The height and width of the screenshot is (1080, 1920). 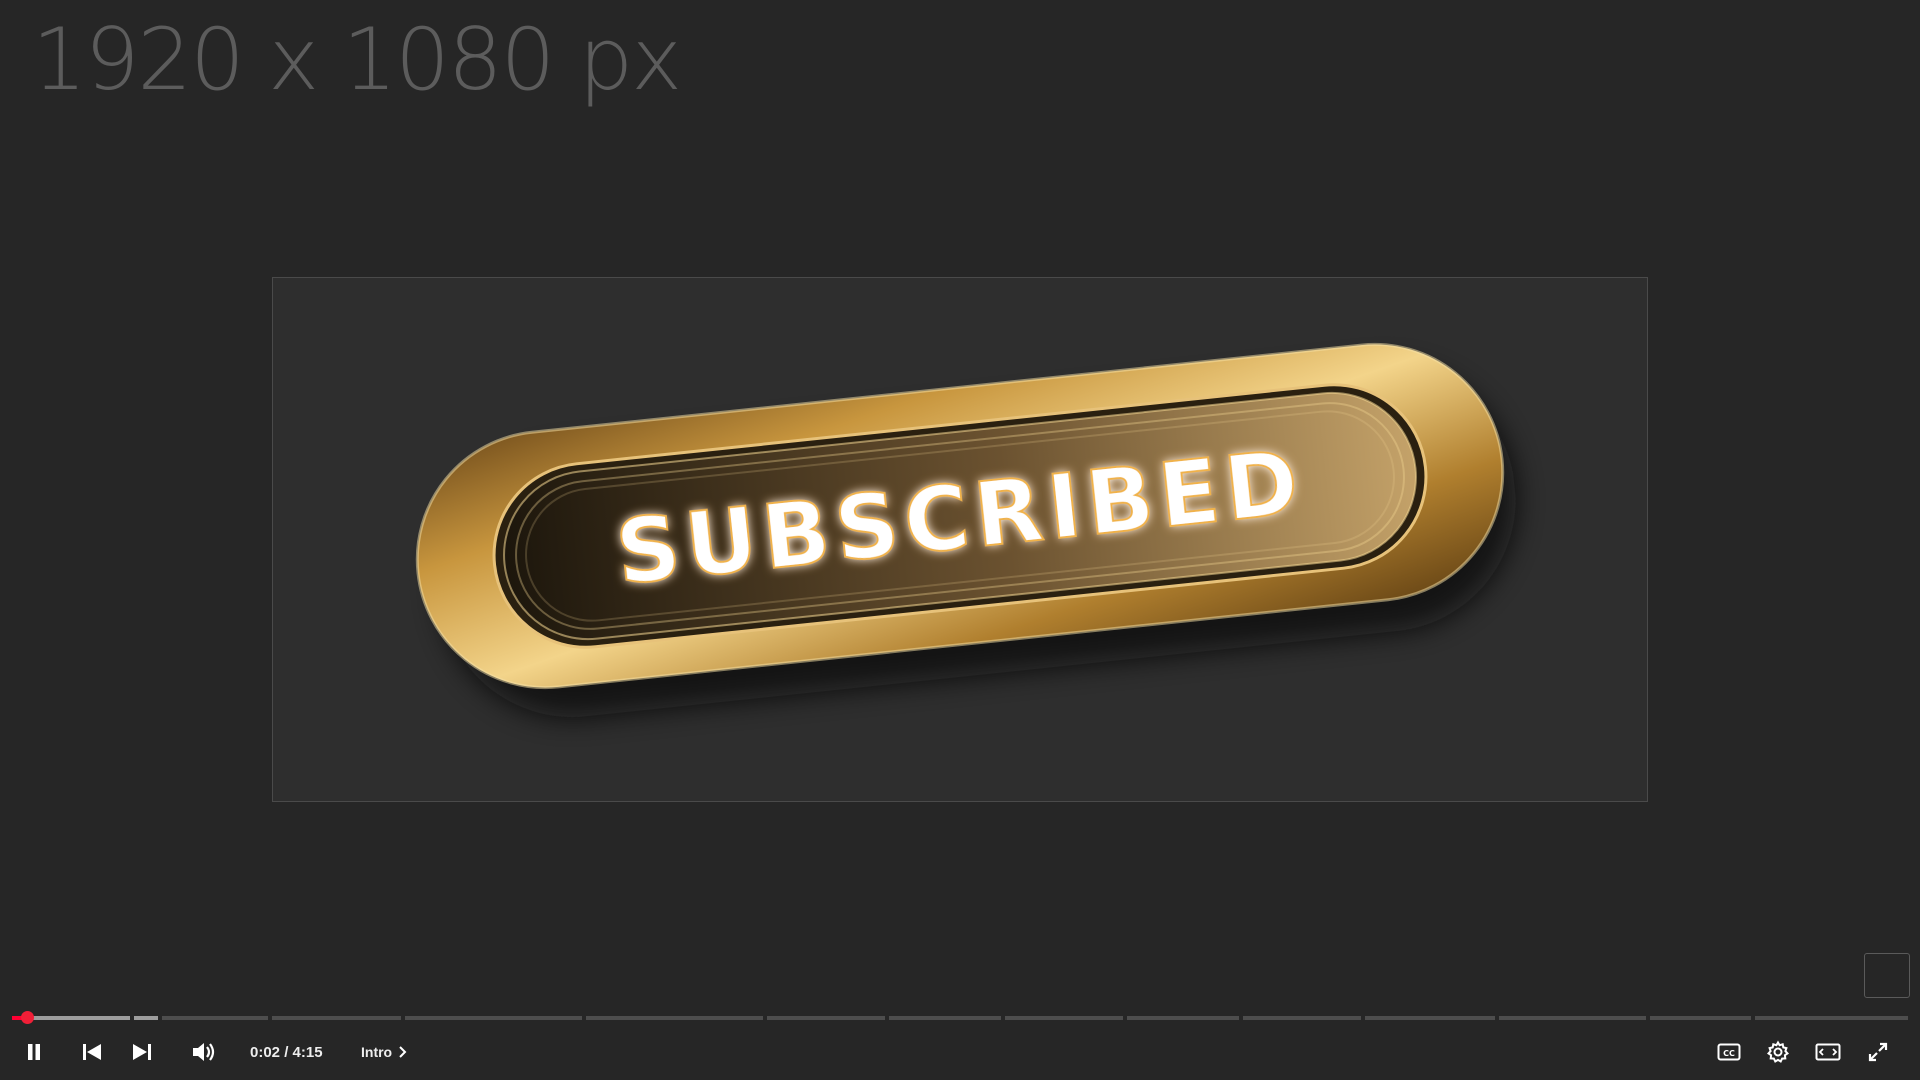 What do you see at coordinates (1887, 975) in the screenshot?
I see `overlay-placeholder-box` at bounding box center [1887, 975].